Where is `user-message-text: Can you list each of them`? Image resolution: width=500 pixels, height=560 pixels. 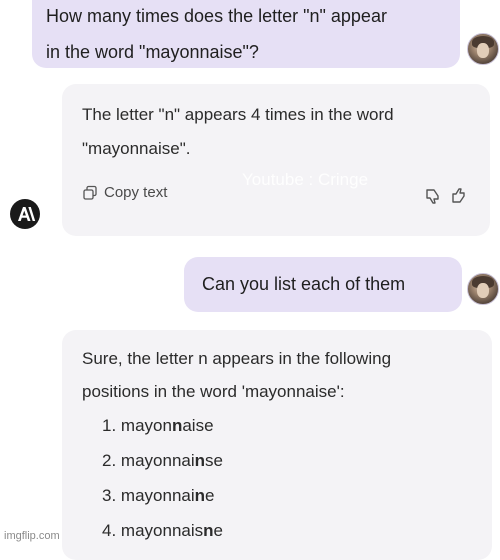 user-message-text: Can you list each of them is located at coordinates (304, 284).